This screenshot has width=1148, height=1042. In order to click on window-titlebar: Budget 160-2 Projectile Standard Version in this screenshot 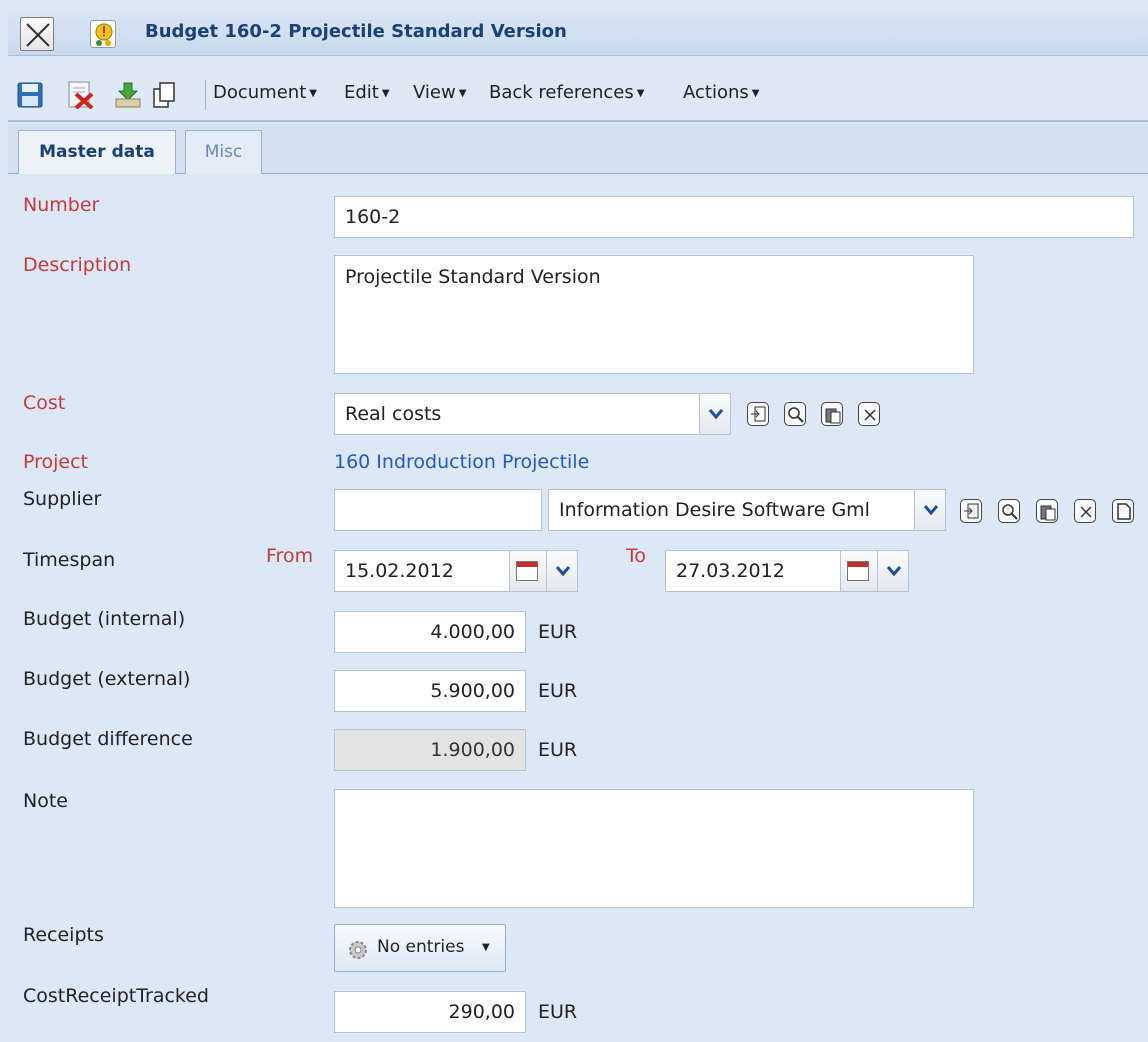, I will do `click(578, 32)`.